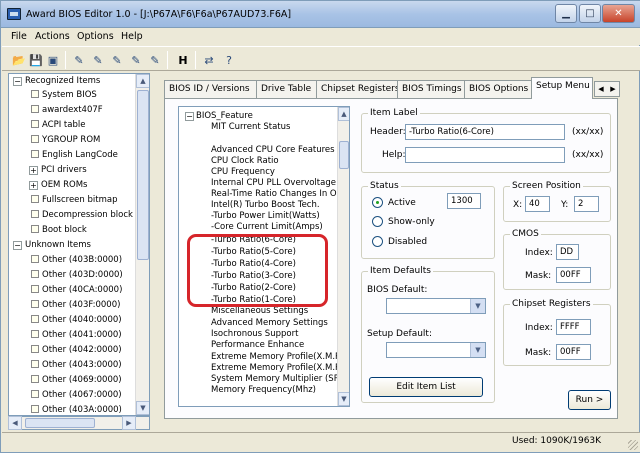 The width and height of the screenshot is (640, 453). I want to click on header-field: -Turbo Ratio(6-Core), so click(485, 132).